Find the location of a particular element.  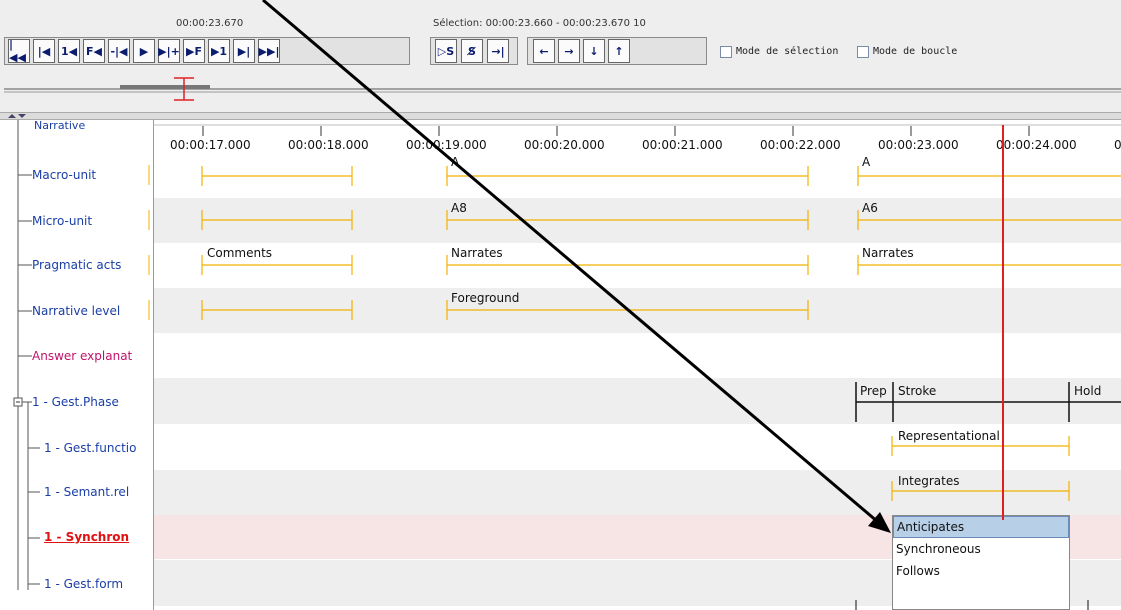

annotation-narrative-level: Foreground is located at coordinates (485, 298).